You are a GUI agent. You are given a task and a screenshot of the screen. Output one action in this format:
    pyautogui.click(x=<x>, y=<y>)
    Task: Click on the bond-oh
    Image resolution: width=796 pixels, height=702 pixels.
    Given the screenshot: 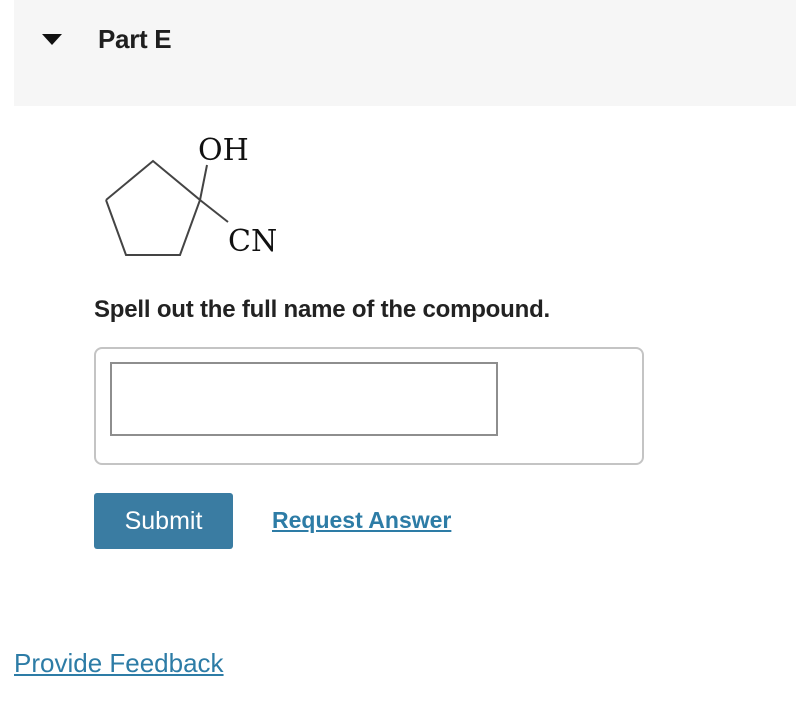 What is the action you would take?
    pyautogui.click(x=203, y=182)
    